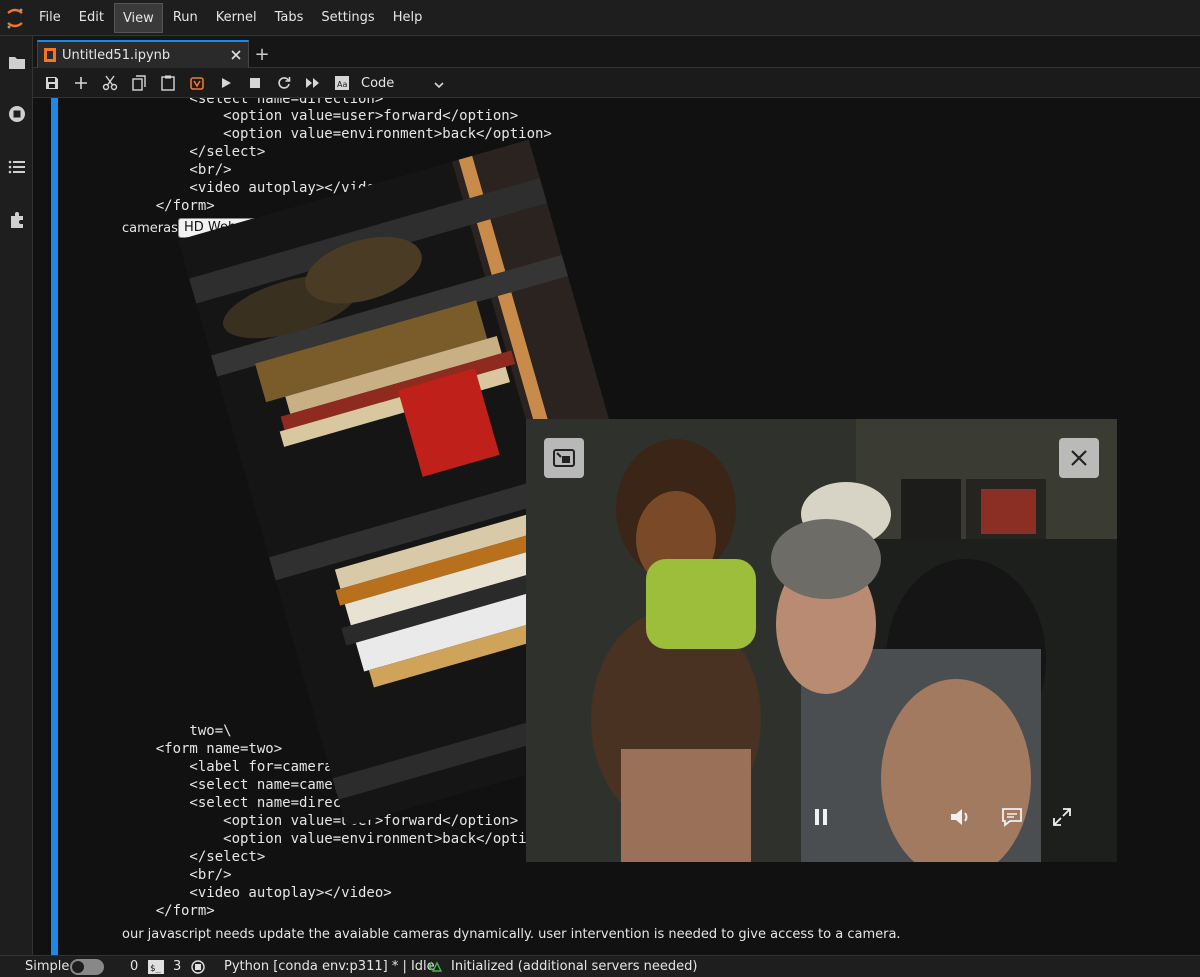 The image size is (1200, 977). I want to click on terminal-icon: $_, so click(156, 968).